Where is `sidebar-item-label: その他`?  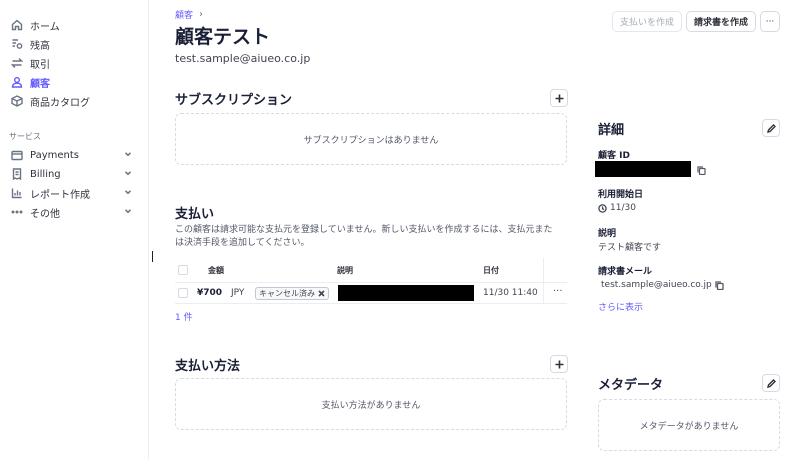 sidebar-item-label: その他 is located at coordinates (45, 214).